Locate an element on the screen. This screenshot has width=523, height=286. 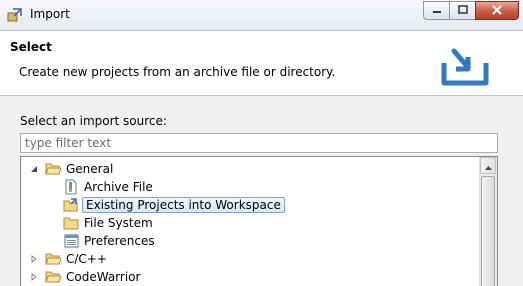
window-title: Import is located at coordinates (50, 14).